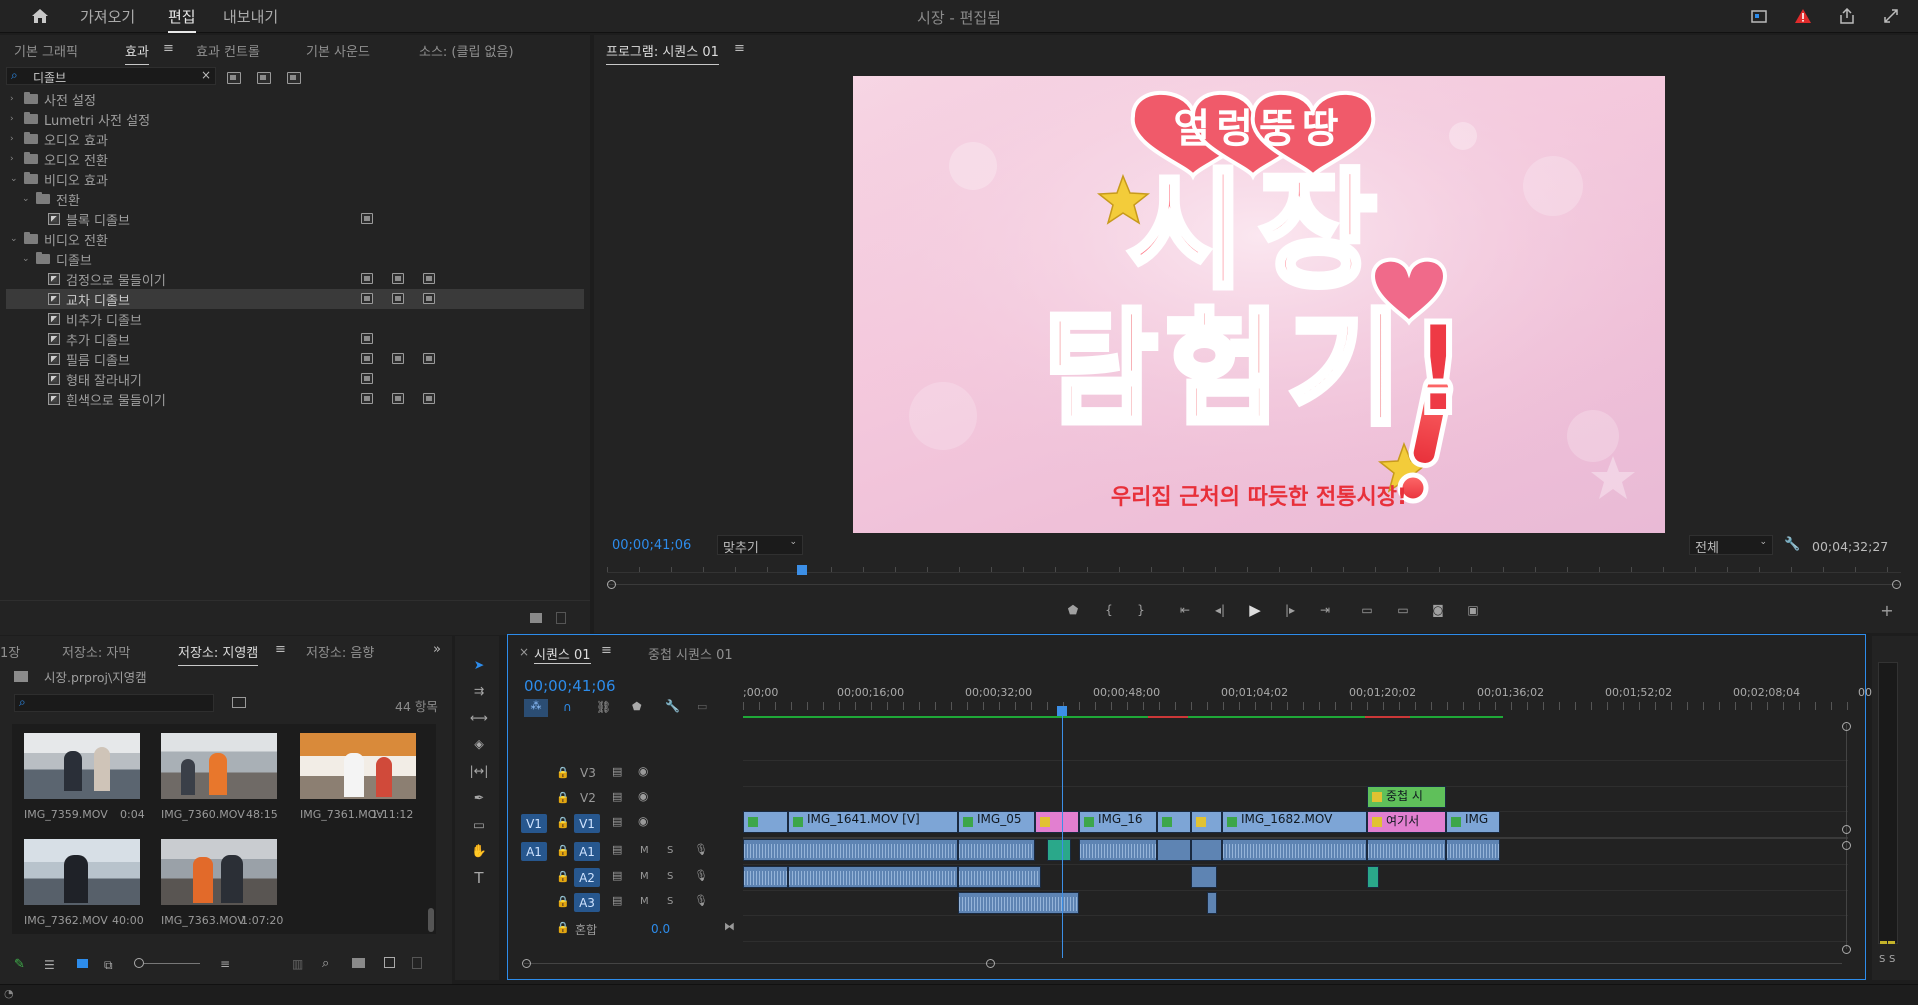 The width and height of the screenshot is (1918, 1005). I want to click on playback-resolution-select: 전체 ⌄, so click(1731, 545).